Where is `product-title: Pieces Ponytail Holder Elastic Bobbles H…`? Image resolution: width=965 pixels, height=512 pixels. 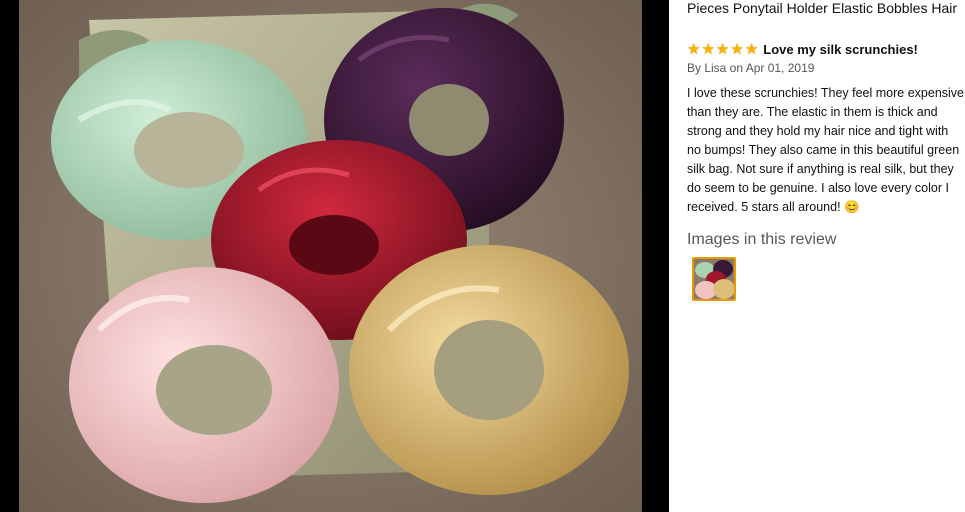 product-title: Pieces Ponytail Holder Elastic Bobbles H… is located at coordinates (826, 8).